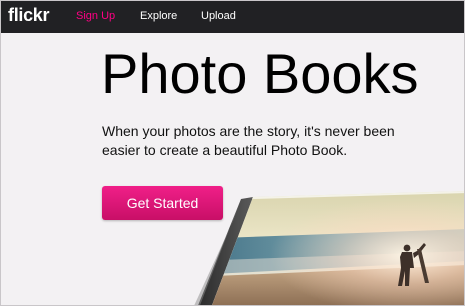 The image size is (465, 306). Describe the element at coordinates (218, 16) in the screenshot. I see `nav-upload-link: Upload` at that location.